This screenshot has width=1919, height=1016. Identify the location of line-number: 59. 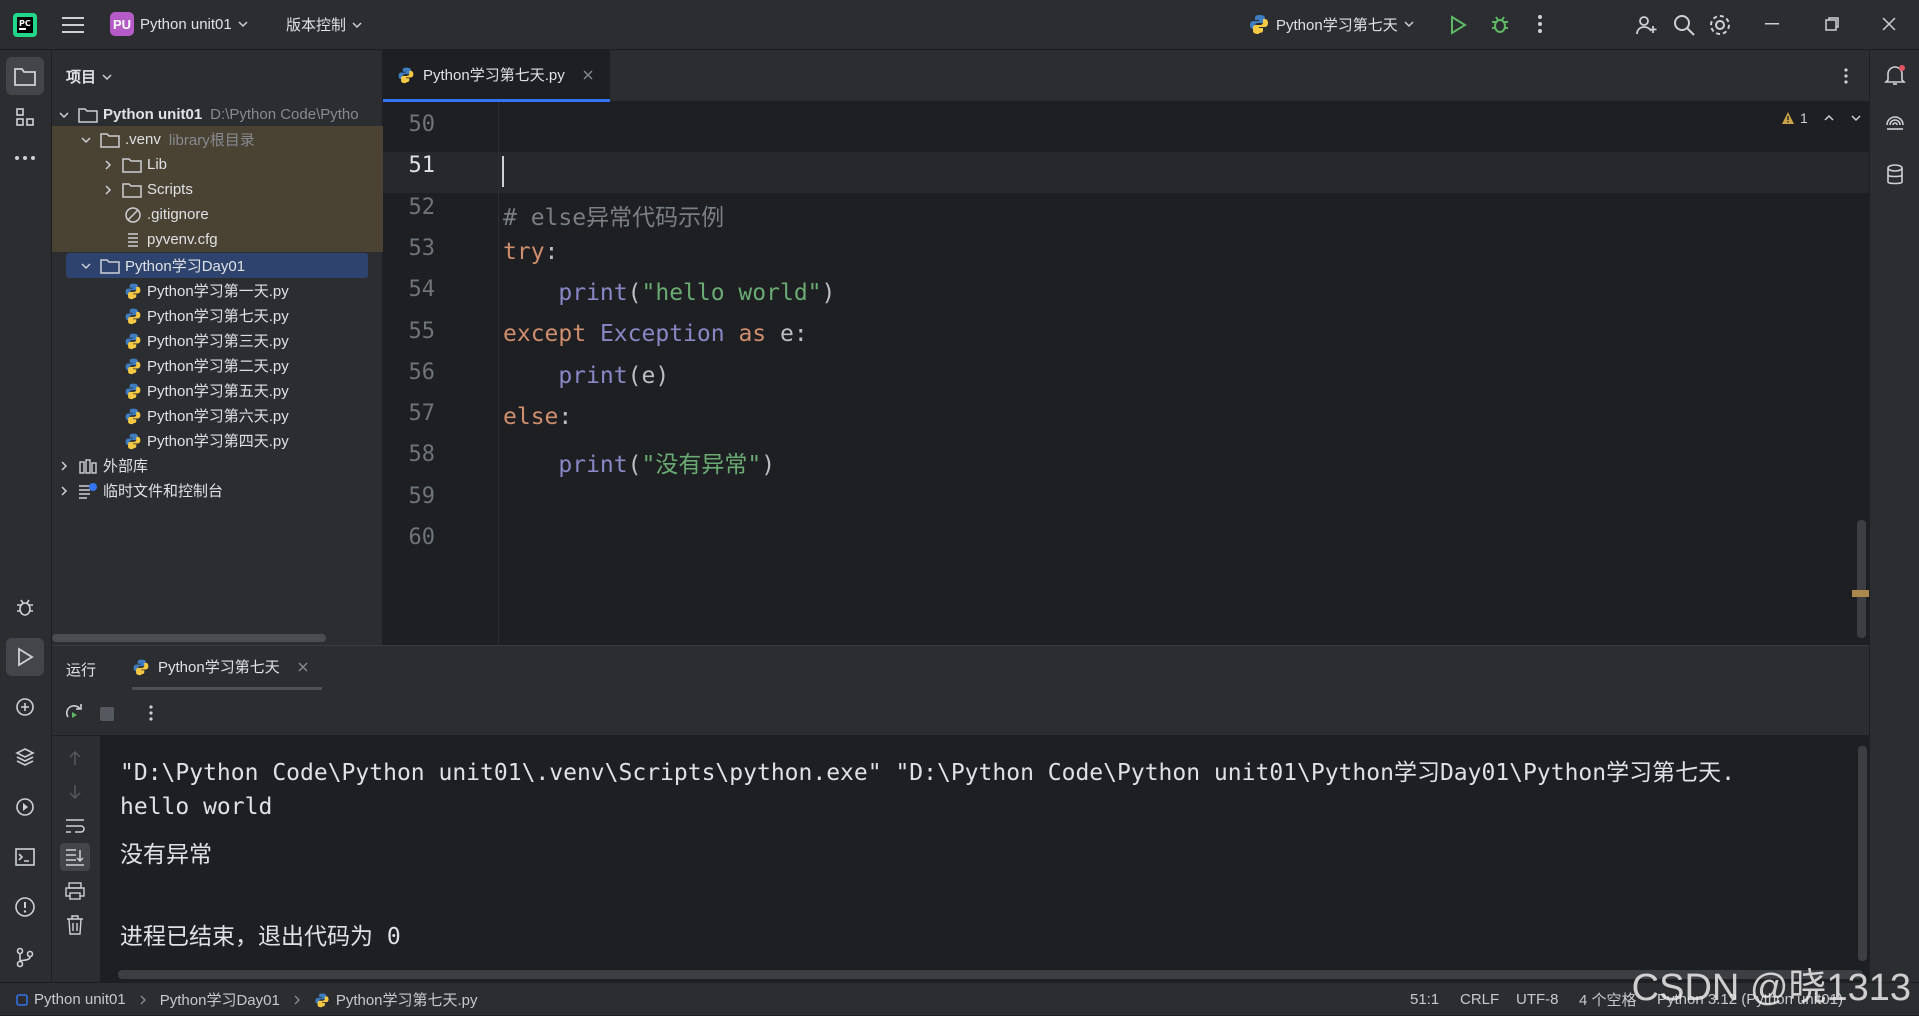
(409, 496).